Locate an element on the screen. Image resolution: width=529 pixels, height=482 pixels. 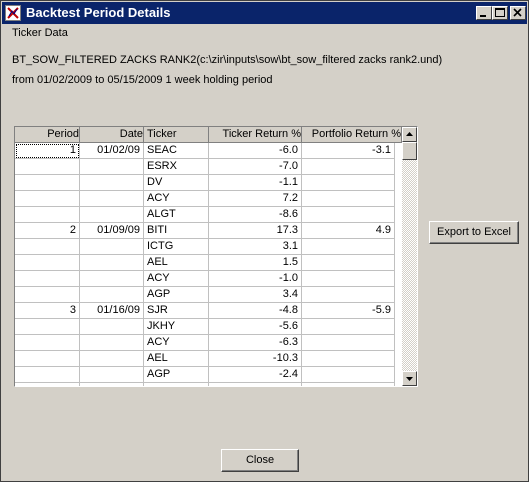
cell-date: 01/16/09 is located at coordinates (112, 311).